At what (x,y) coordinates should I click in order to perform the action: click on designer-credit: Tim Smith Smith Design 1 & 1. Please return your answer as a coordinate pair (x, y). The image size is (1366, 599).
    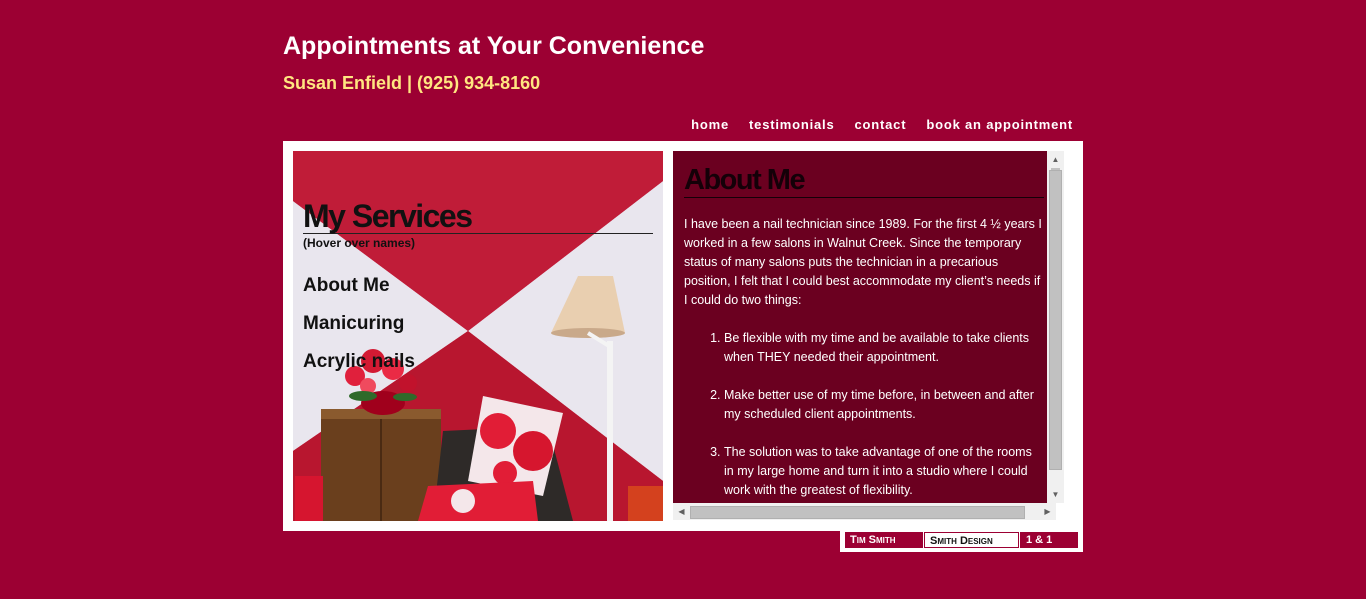
    Looking at the image, I should click on (961, 541).